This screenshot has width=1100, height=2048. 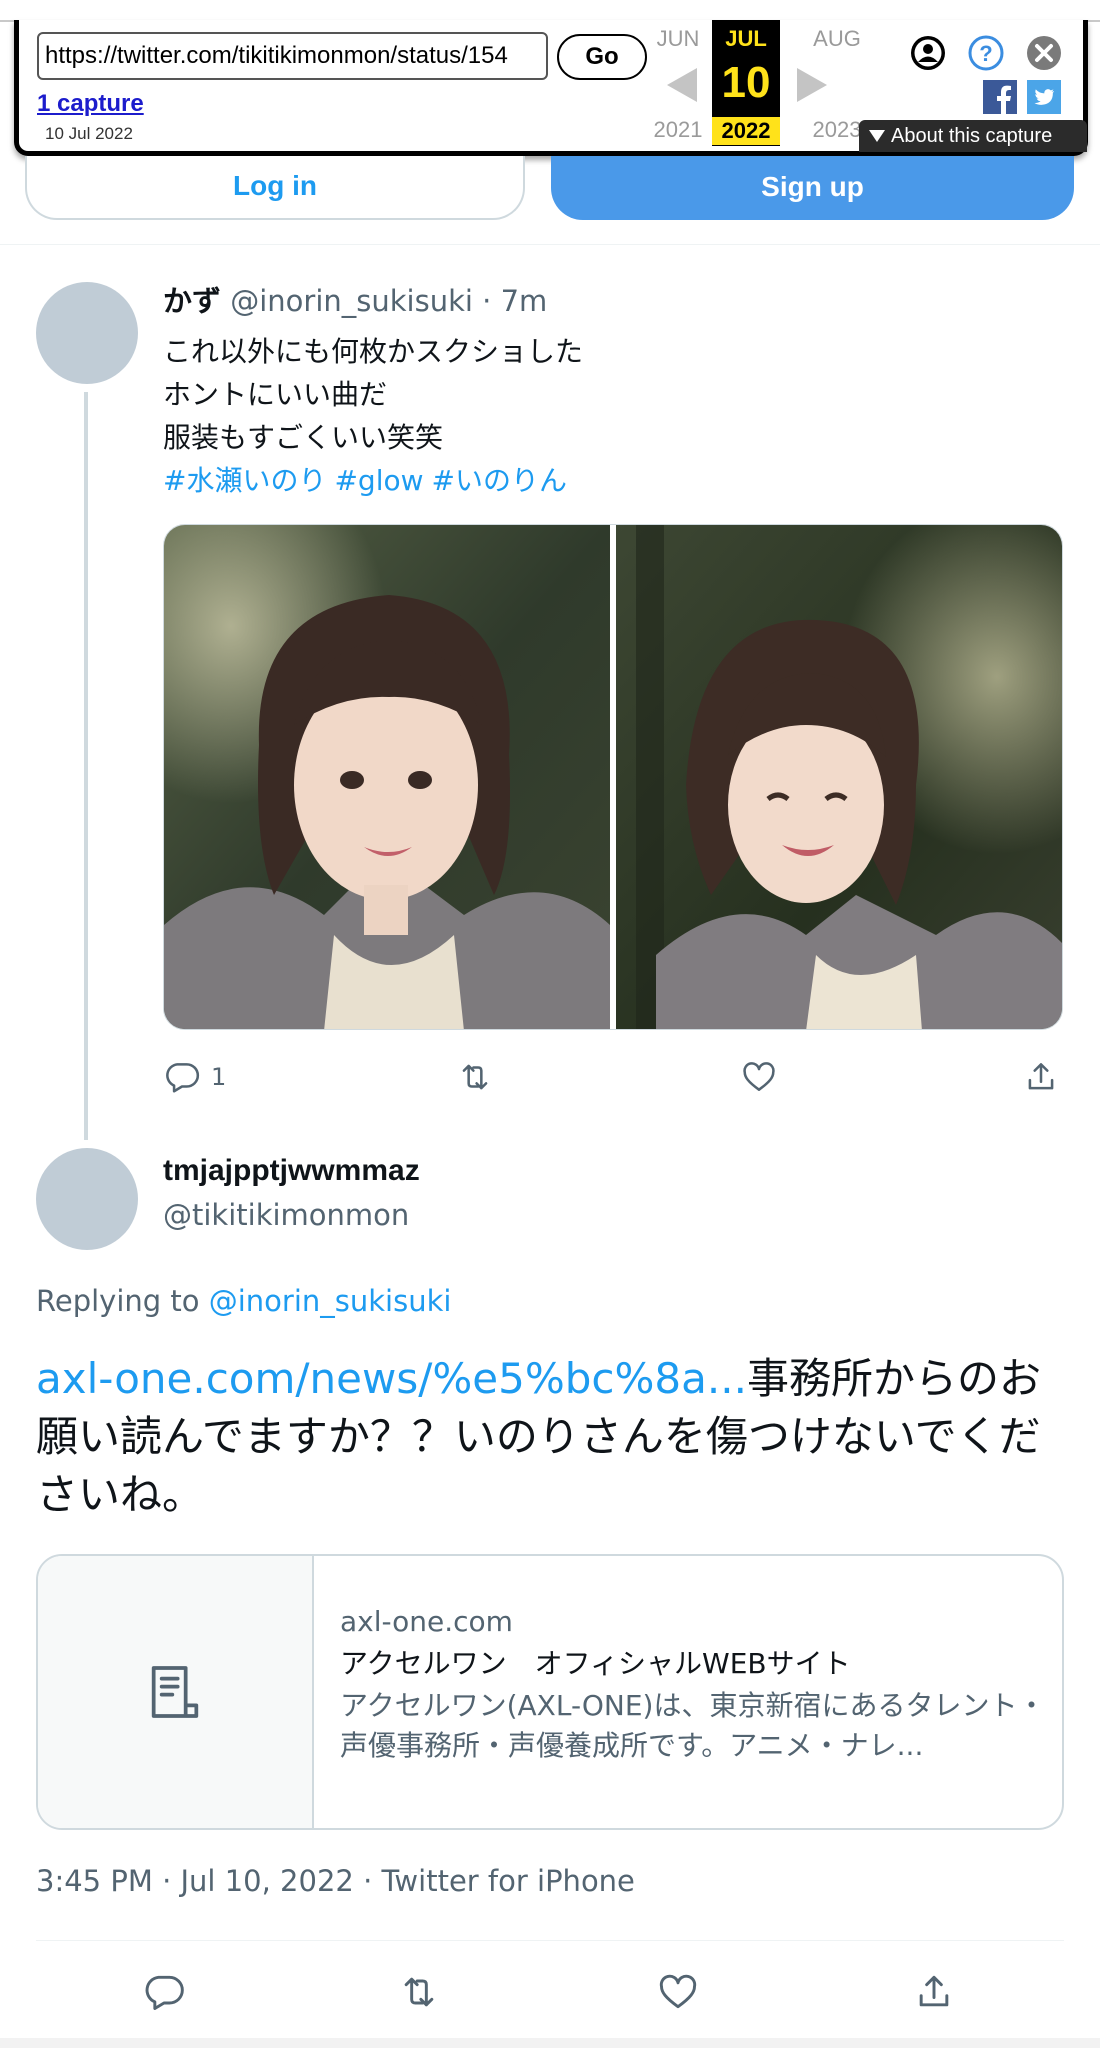 I want to click on facebook-icon, so click(x=1000, y=97).